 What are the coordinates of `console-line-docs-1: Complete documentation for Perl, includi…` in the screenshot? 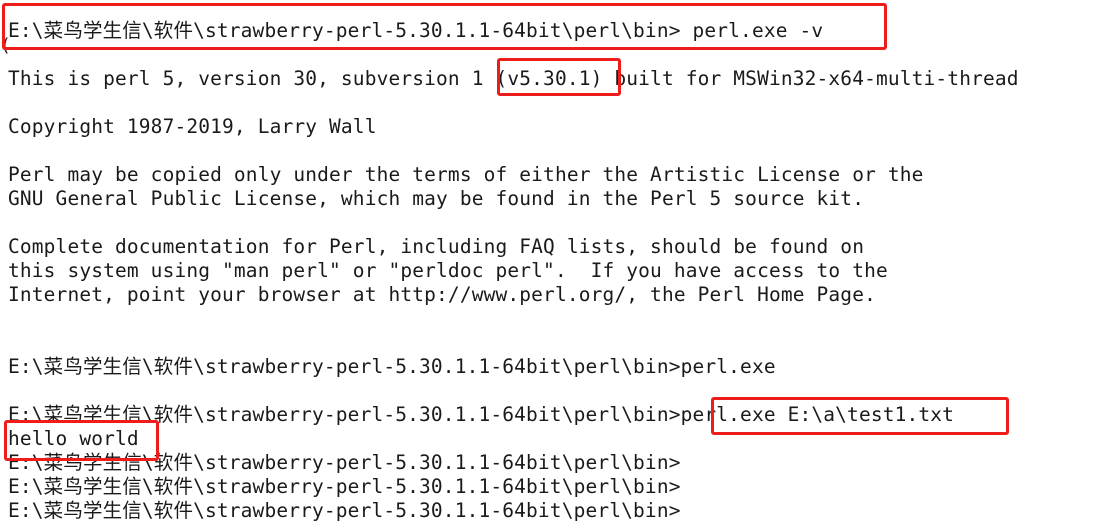 It's located at (436, 246).